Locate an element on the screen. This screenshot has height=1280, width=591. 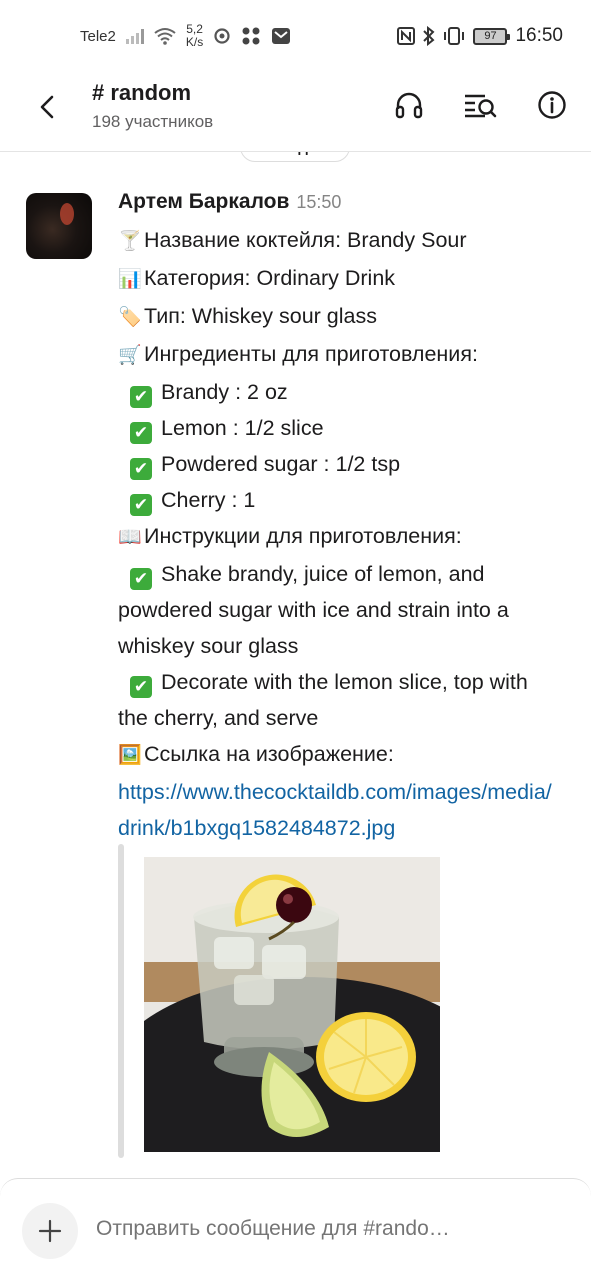
status-right: 97 16:50 is located at coordinates (480, 36).